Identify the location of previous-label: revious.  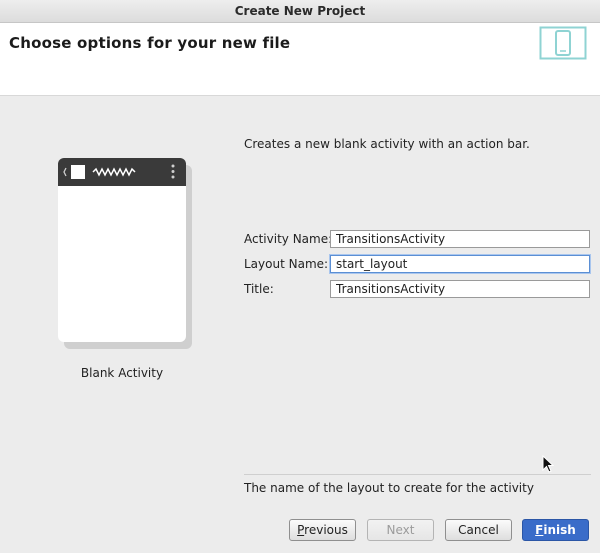
(326, 530).